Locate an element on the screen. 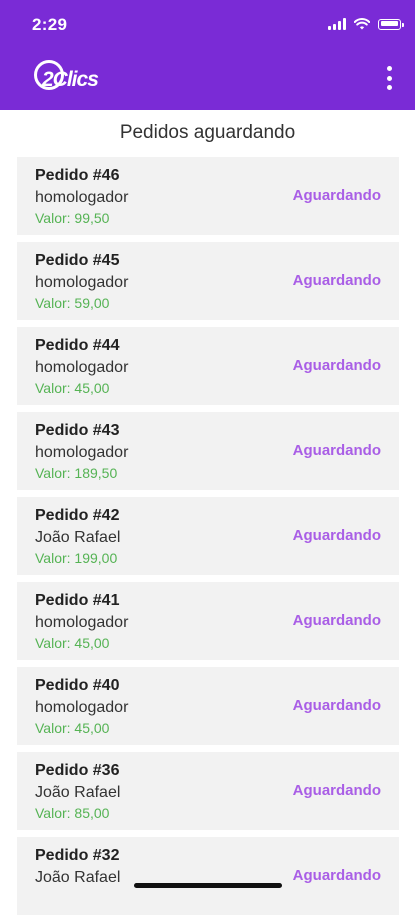 This screenshot has width=415, height=922. order-title: Pedido #41 is located at coordinates (77, 600).